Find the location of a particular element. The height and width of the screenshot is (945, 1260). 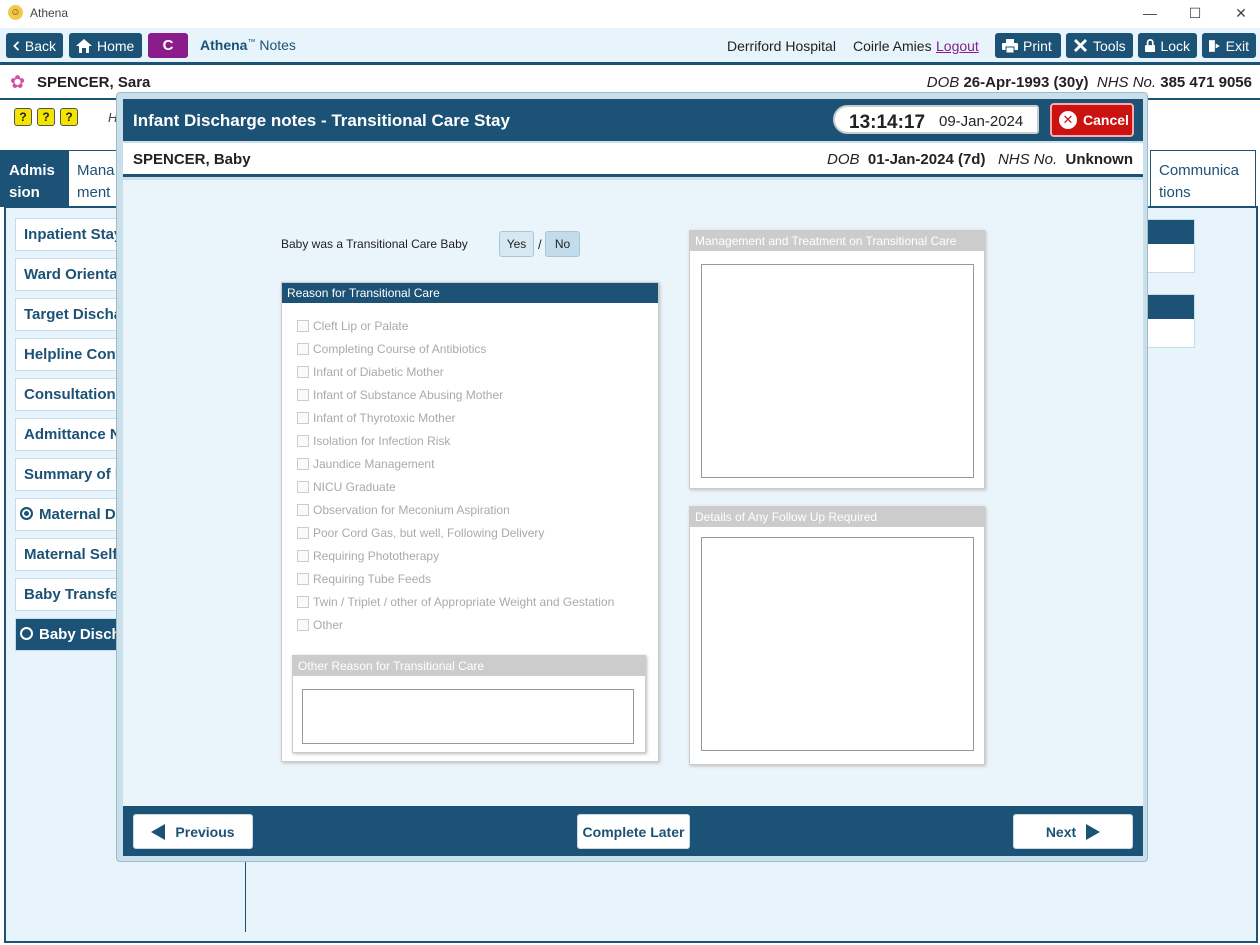

tab-communications: Communica tions is located at coordinates (1203, 178).